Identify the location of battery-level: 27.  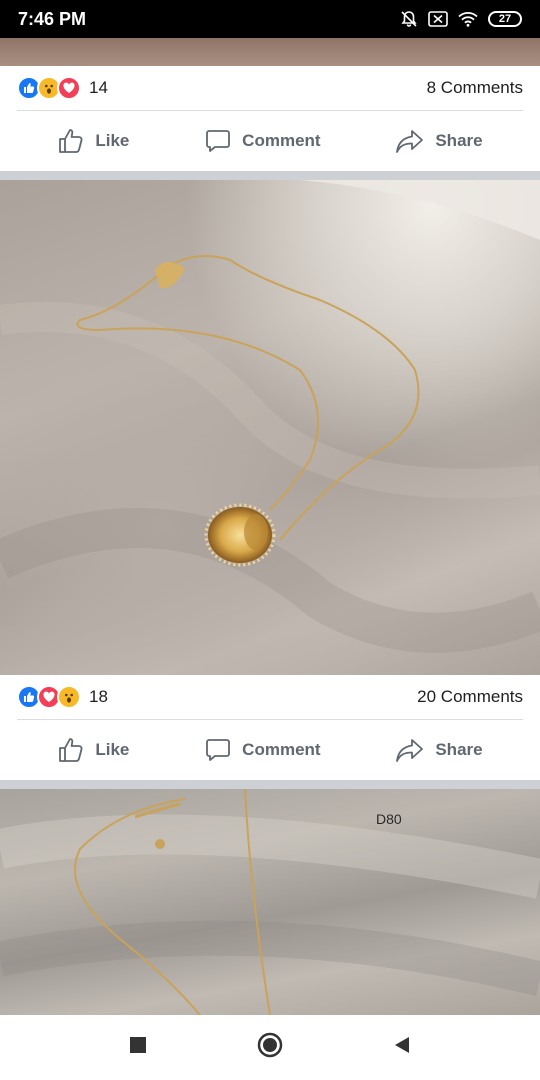
(505, 19).